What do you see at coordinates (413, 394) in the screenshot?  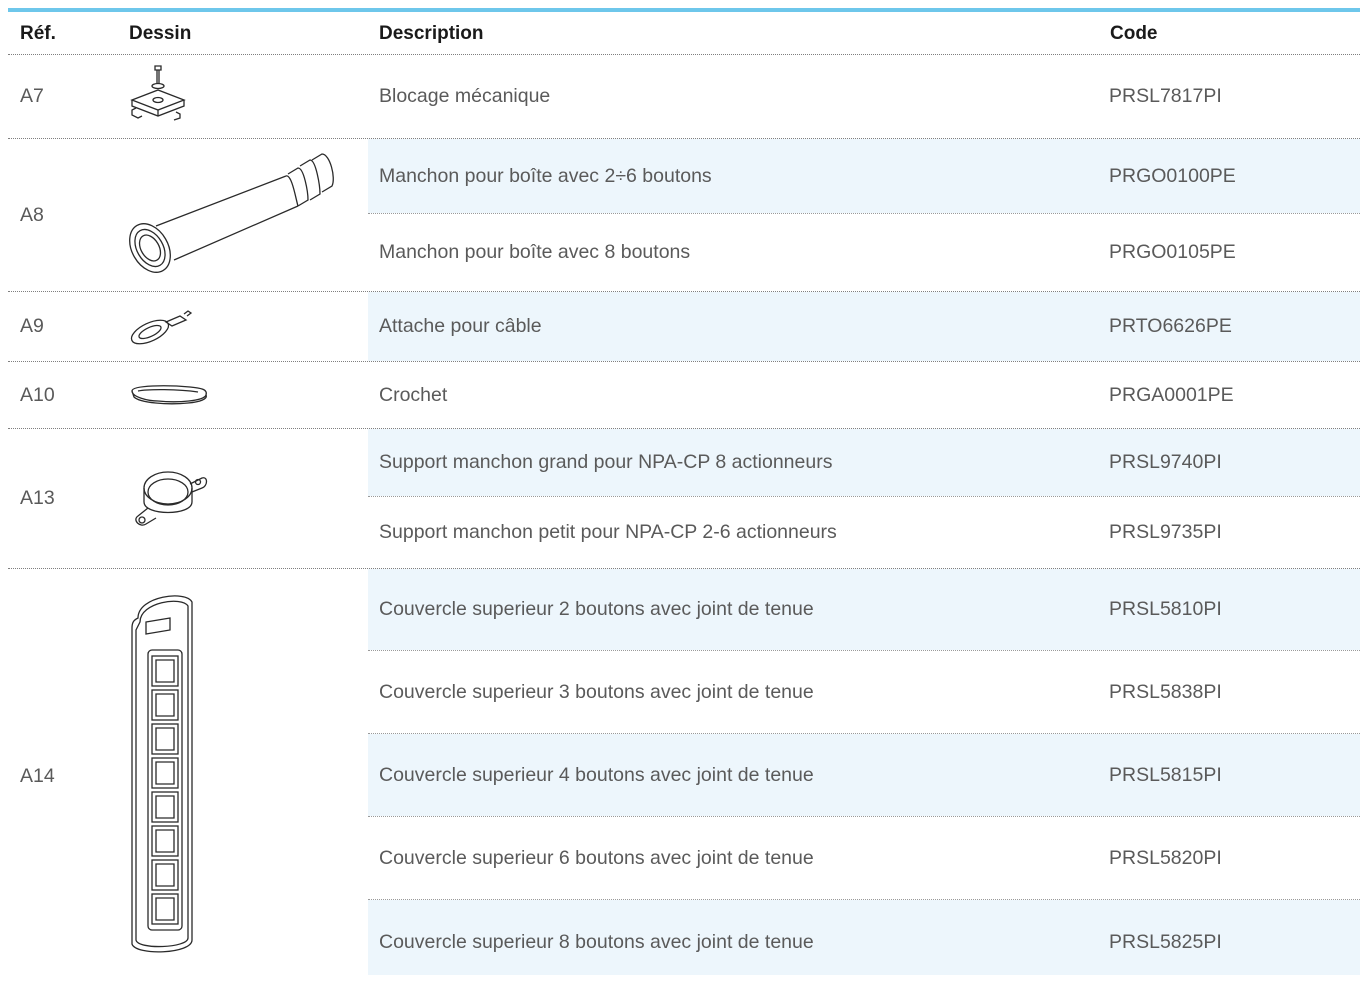 I see `description-a10-1: Crochet` at bounding box center [413, 394].